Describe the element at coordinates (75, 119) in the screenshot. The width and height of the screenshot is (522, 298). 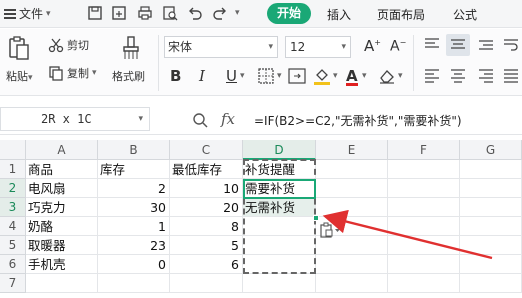
I see `name-box: 2R x 1C ▾` at that location.